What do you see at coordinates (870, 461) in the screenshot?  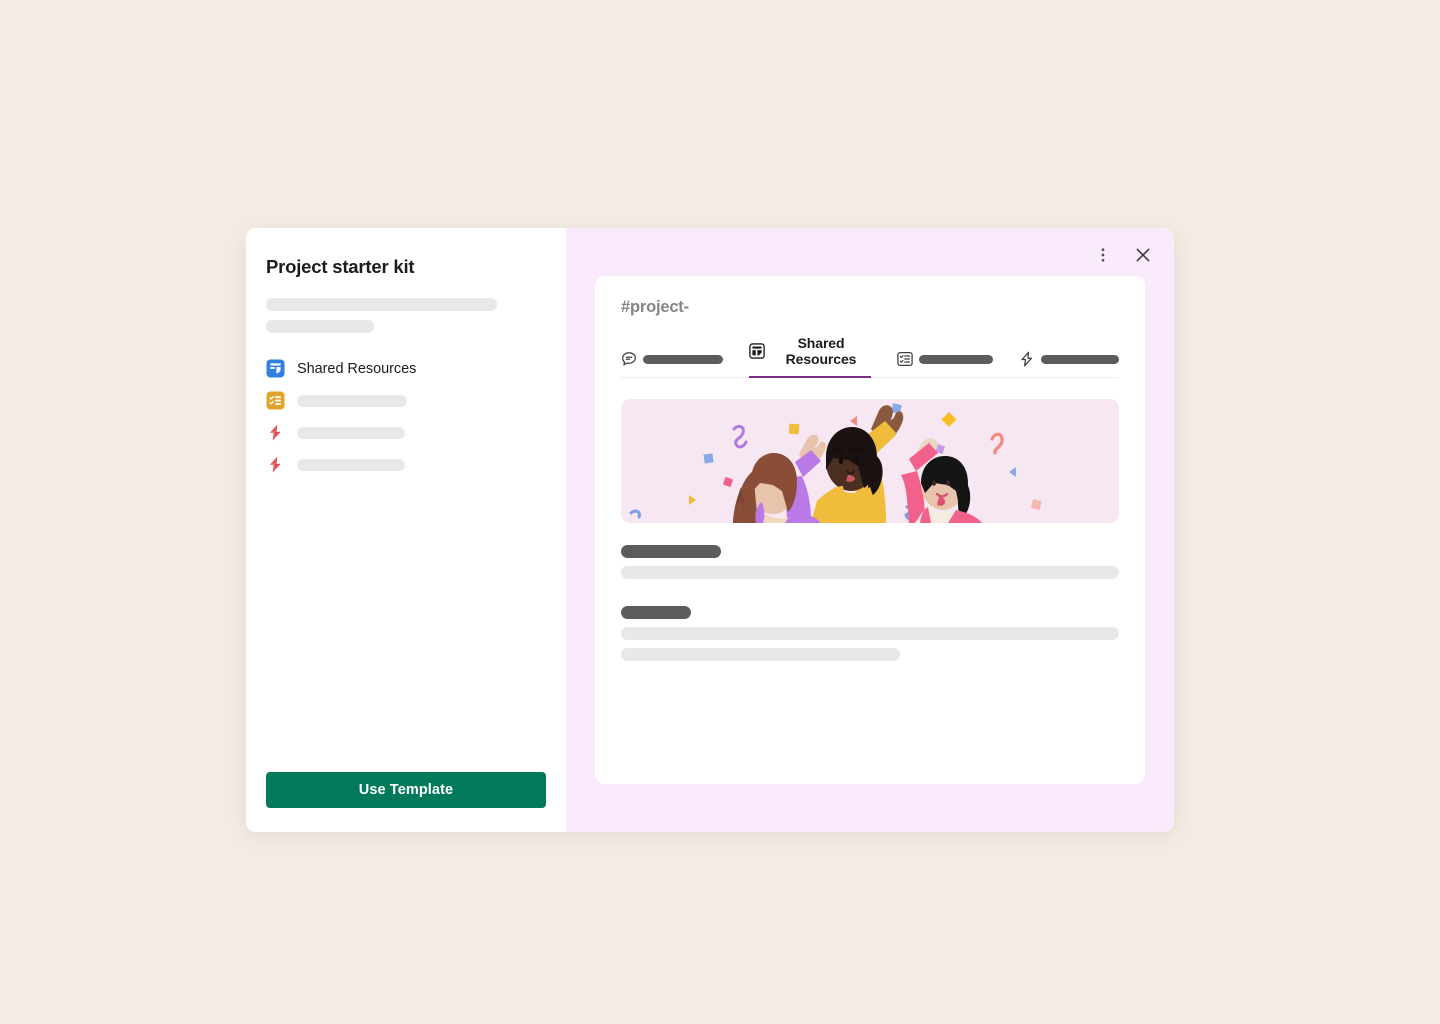 I see `celebration-illustration` at bounding box center [870, 461].